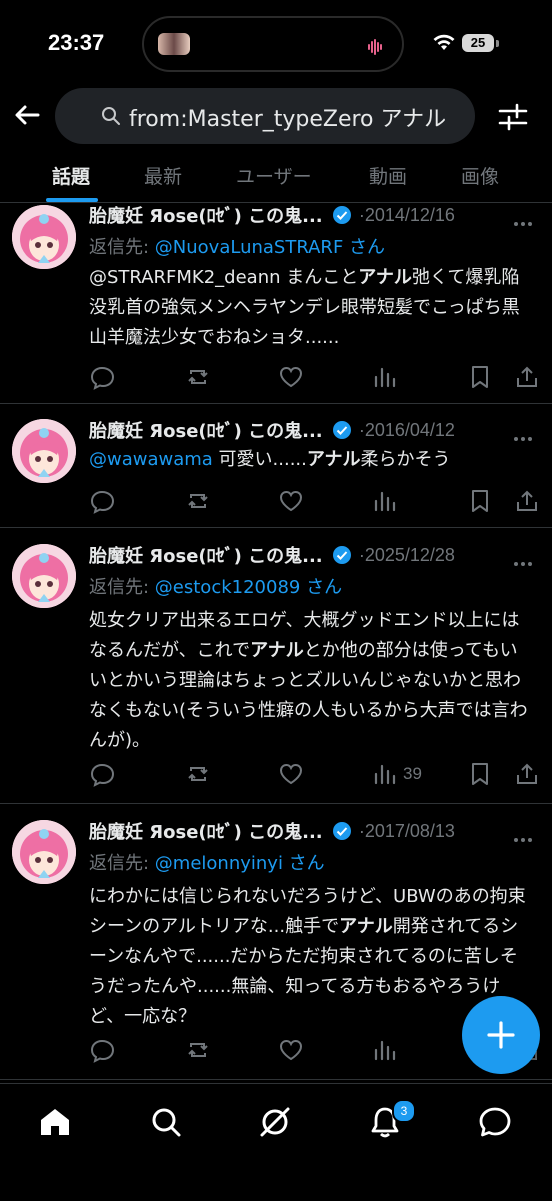 This screenshot has width=552, height=1201. What do you see at coordinates (404, 1111) in the screenshot?
I see `notification-badge: 3` at bounding box center [404, 1111].